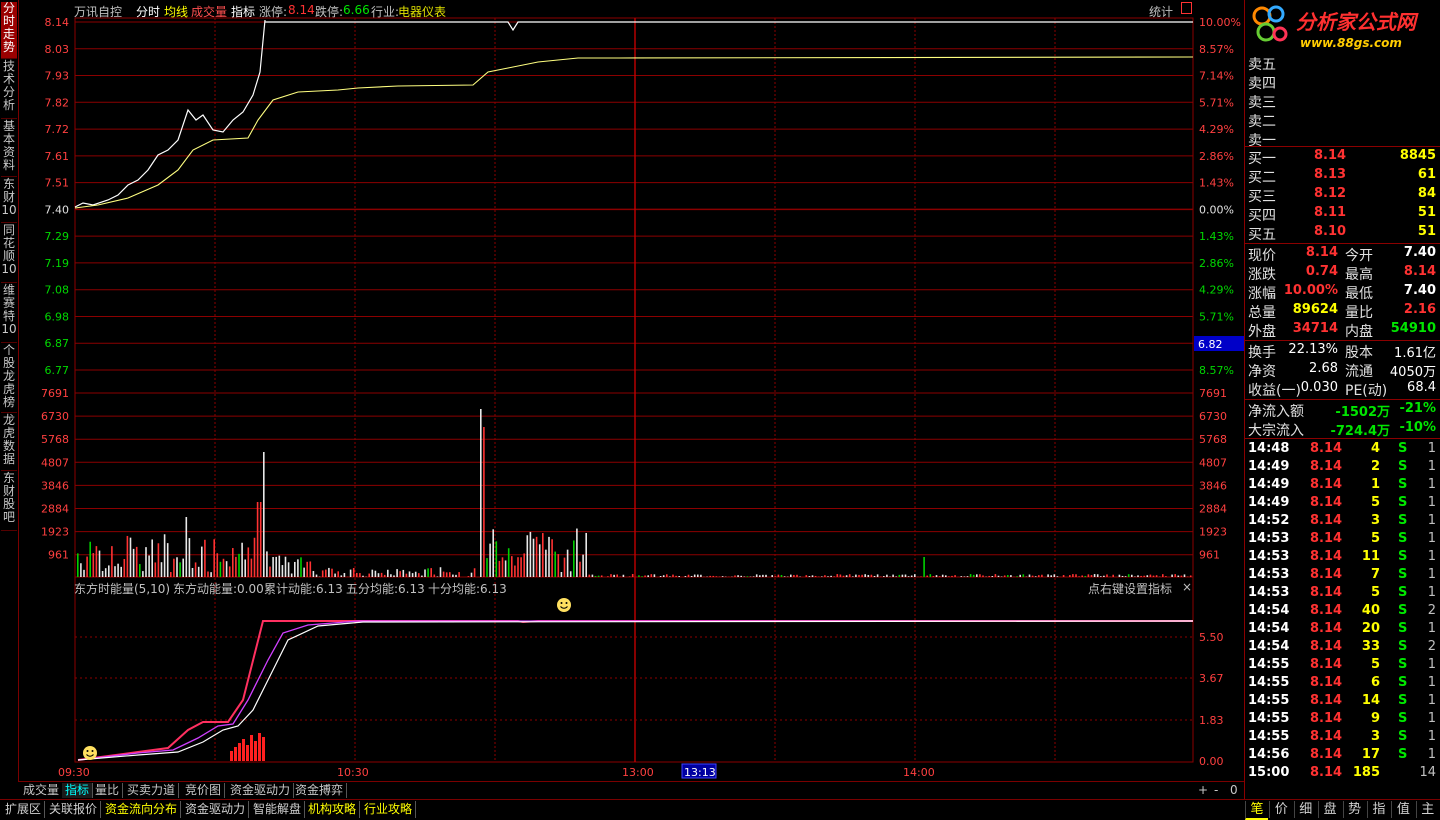 The image size is (1440, 820). I want to click on tick-row: 14:558.149S1, so click(1344, 720).